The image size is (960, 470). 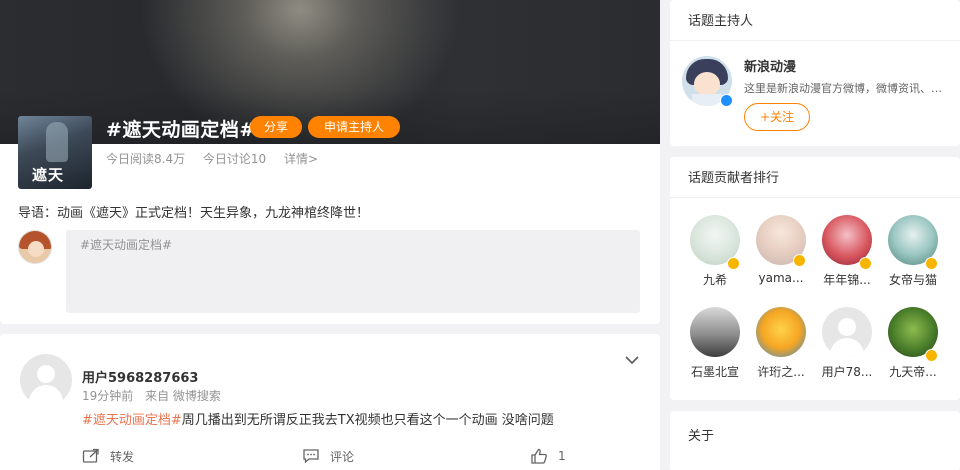 What do you see at coordinates (562, 456) in the screenshot?
I see `like-count: 1` at bounding box center [562, 456].